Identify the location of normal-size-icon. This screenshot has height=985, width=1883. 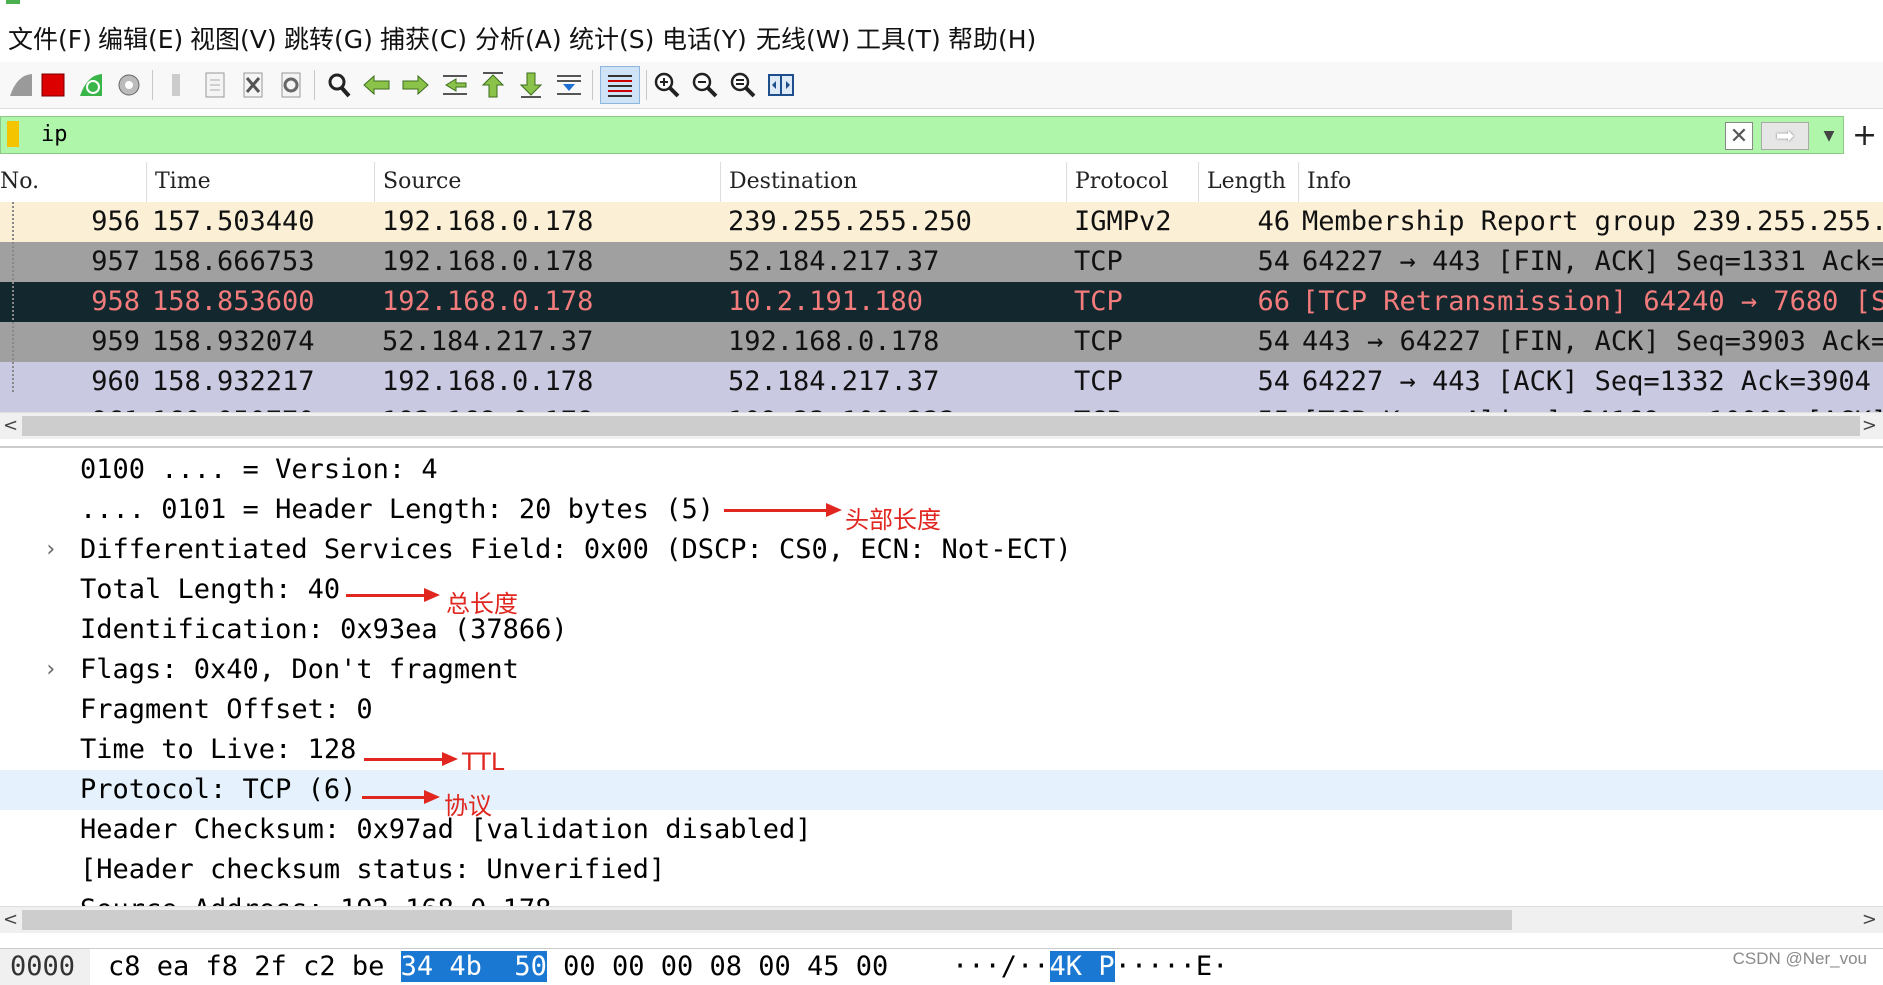
(743, 85).